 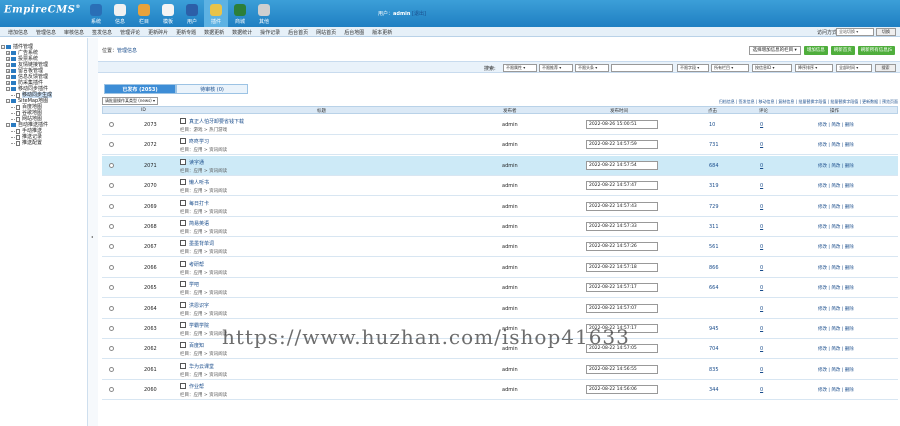 I want to click on row-views: 319, so click(x=714, y=186).